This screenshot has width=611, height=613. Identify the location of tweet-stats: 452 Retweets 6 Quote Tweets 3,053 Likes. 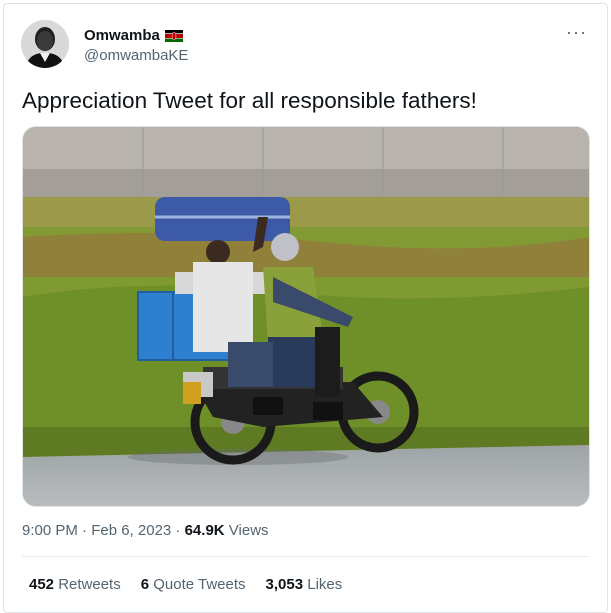
(185, 584).